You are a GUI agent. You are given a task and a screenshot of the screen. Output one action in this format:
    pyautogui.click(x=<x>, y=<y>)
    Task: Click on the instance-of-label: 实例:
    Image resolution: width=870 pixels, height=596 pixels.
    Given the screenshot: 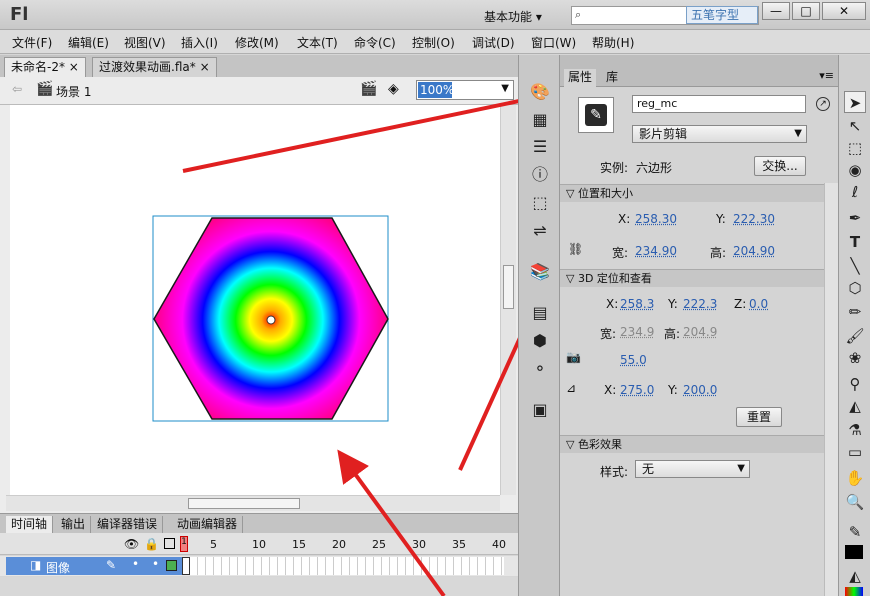 What is the action you would take?
    pyautogui.click(x=614, y=168)
    